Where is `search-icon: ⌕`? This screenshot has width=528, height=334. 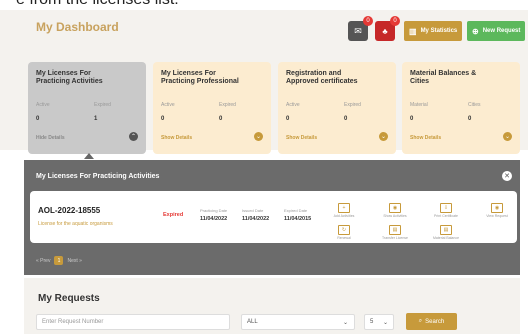 search-icon: ⌕ is located at coordinates (420, 321).